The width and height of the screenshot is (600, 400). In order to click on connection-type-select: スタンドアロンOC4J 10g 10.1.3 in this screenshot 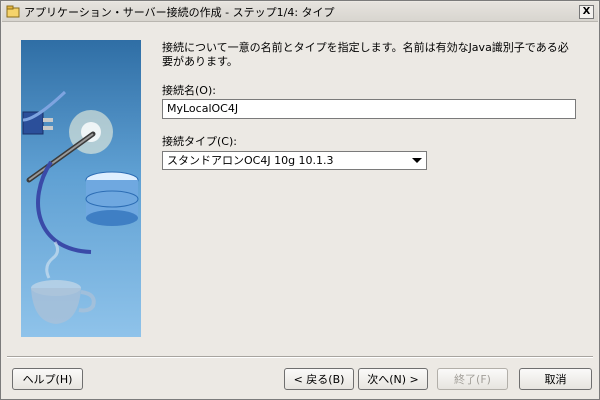, I will do `click(294, 160)`.